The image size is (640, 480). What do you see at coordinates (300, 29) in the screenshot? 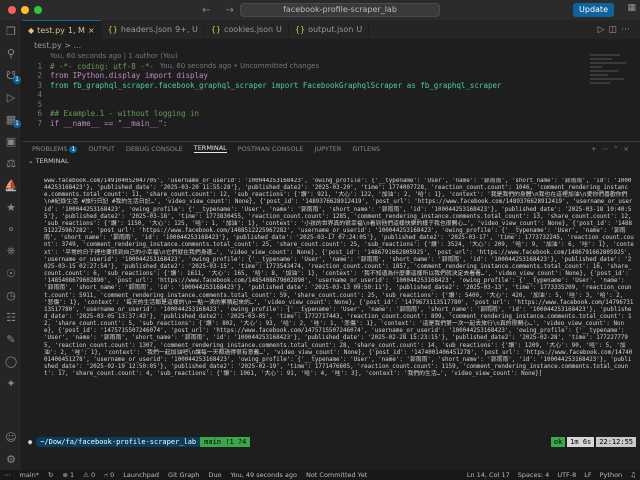
I see `json-file-icon: {}` at bounding box center [300, 29].